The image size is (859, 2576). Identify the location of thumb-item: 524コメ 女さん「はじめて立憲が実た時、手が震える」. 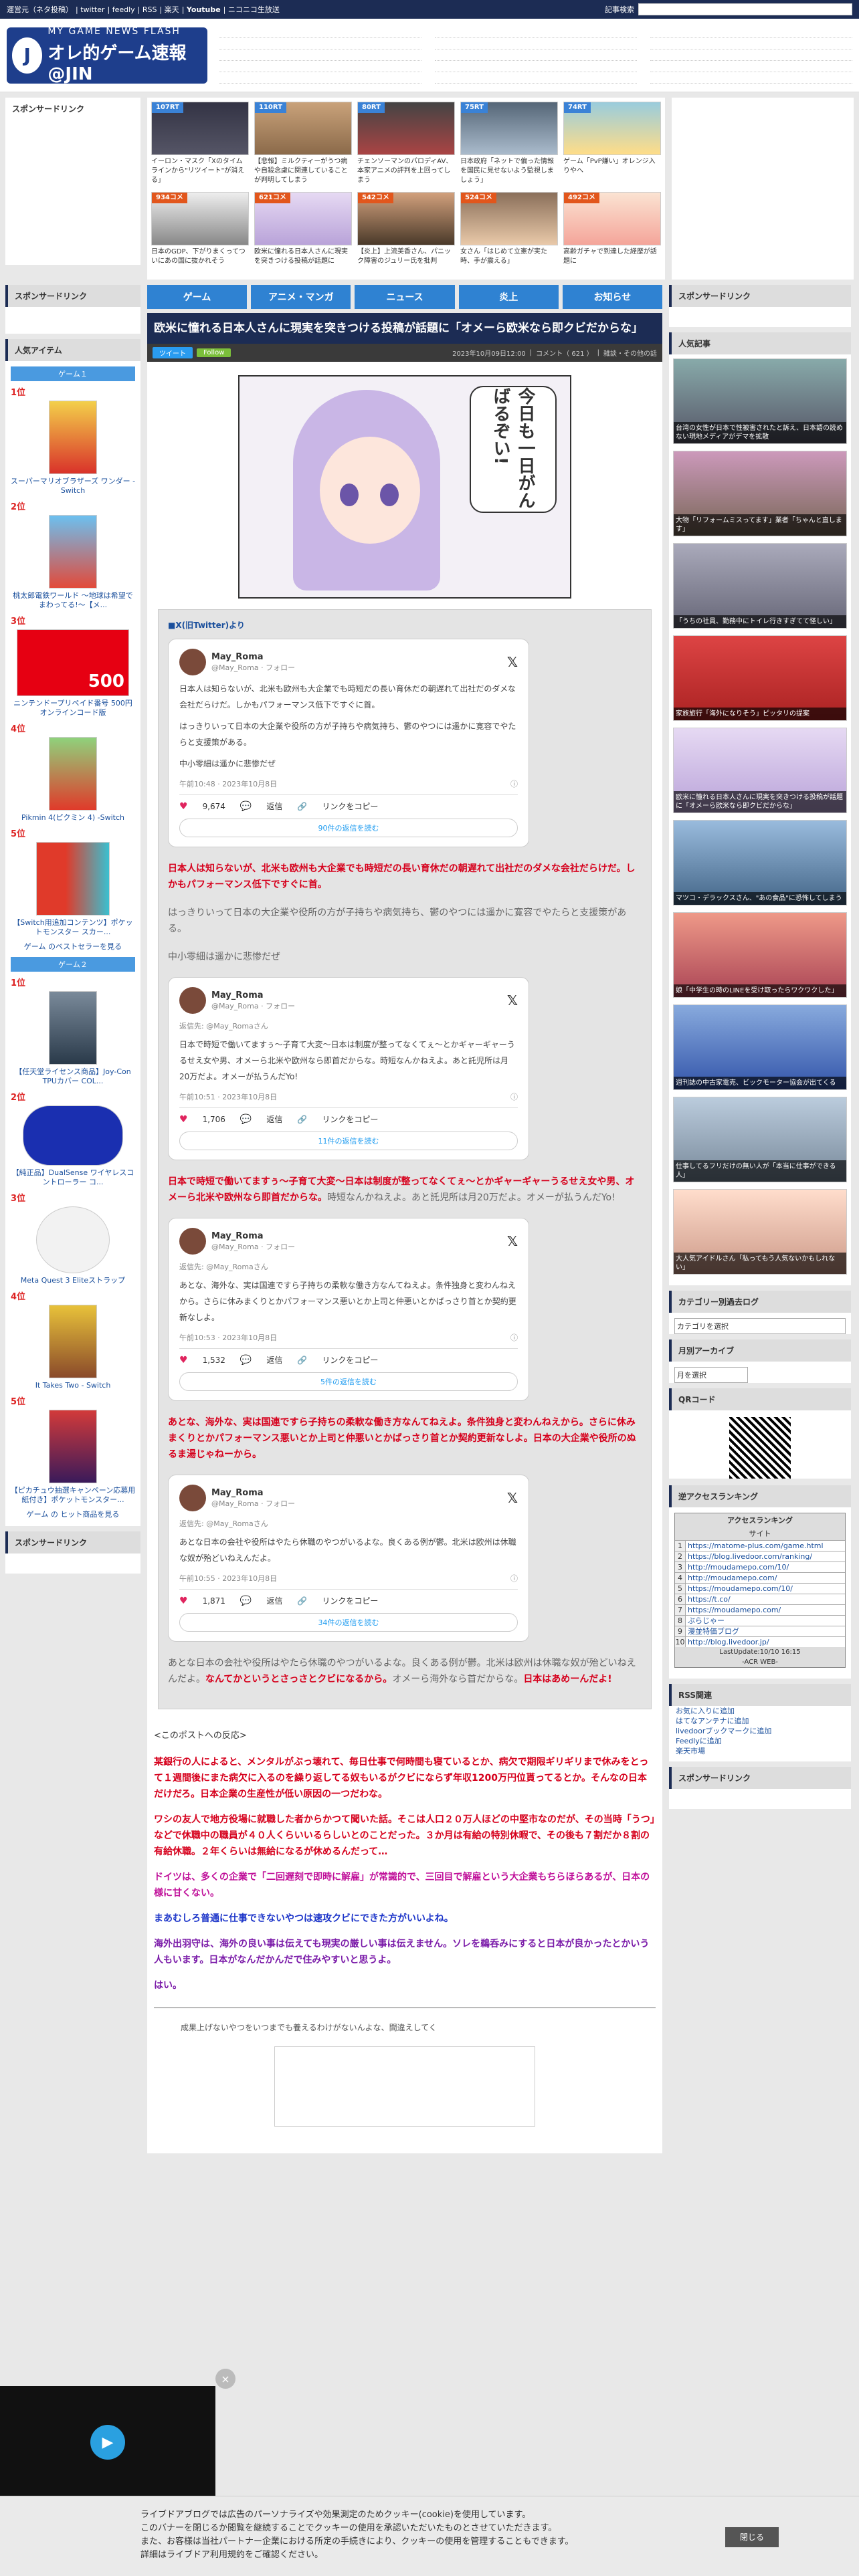
(509, 234).